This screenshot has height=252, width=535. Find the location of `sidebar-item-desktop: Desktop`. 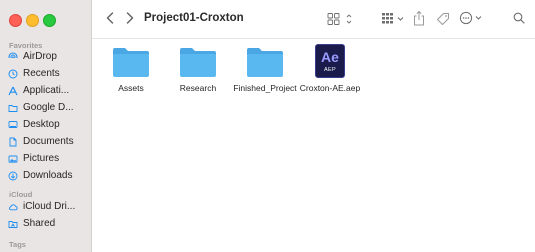

sidebar-item-desktop: Desktop is located at coordinates (49, 124).